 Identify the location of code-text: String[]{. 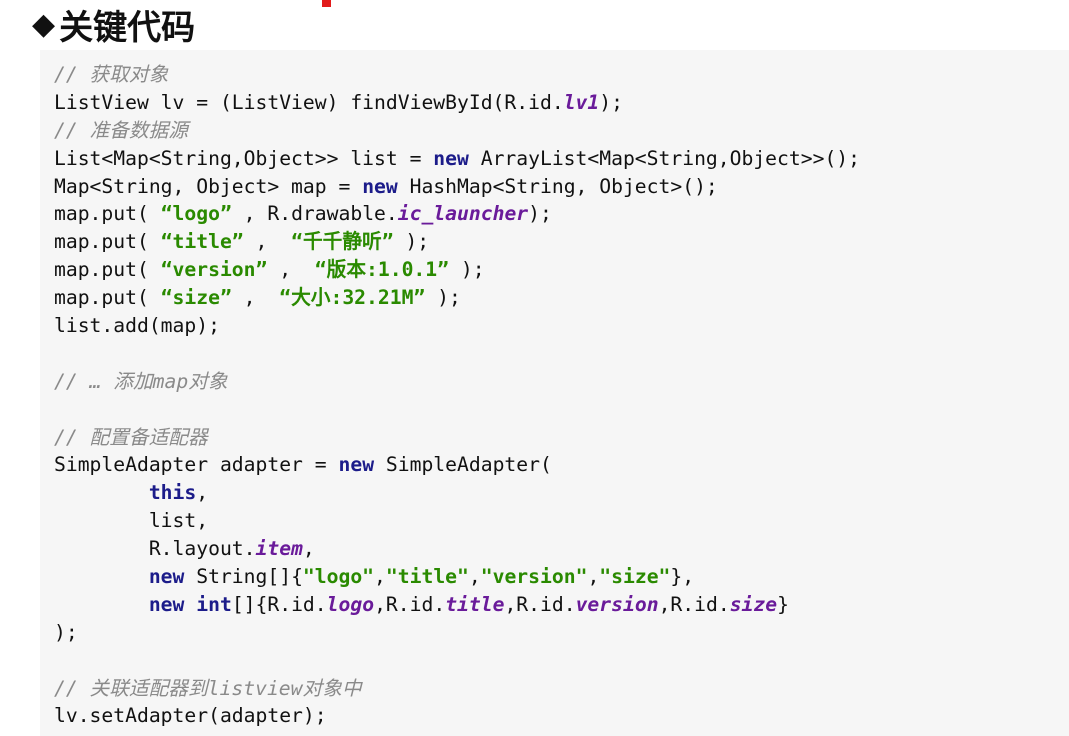
(243, 577).